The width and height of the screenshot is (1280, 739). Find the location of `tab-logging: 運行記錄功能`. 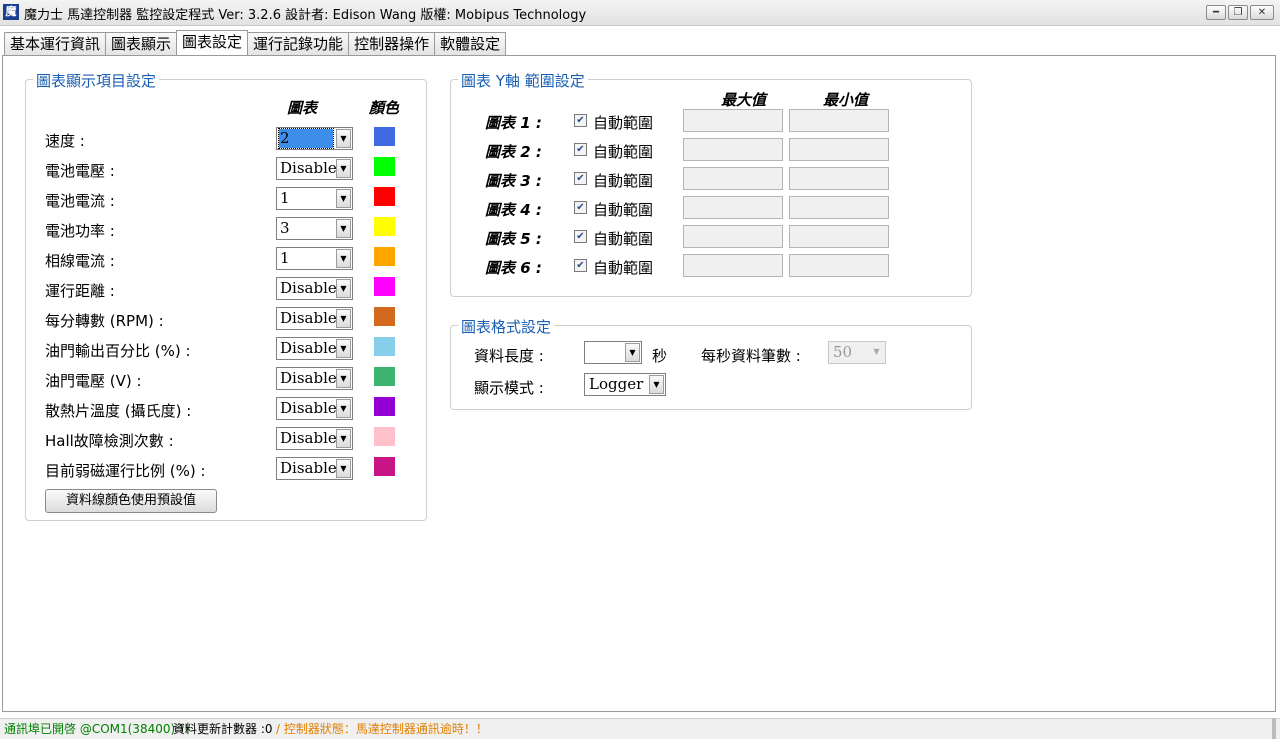

tab-logging: 運行記錄功能 is located at coordinates (298, 43).